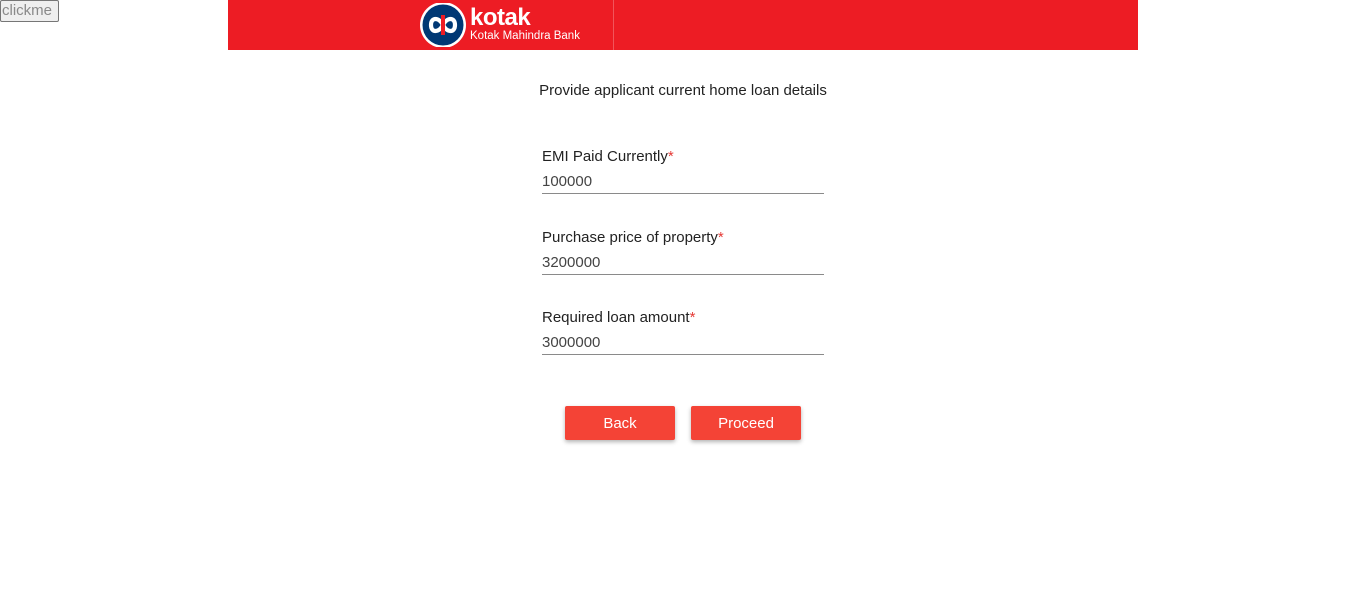 The width and height of the screenshot is (1366, 612). What do you see at coordinates (630, 237) in the screenshot?
I see `purchase-price-label-text: Purchase price of property` at bounding box center [630, 237].